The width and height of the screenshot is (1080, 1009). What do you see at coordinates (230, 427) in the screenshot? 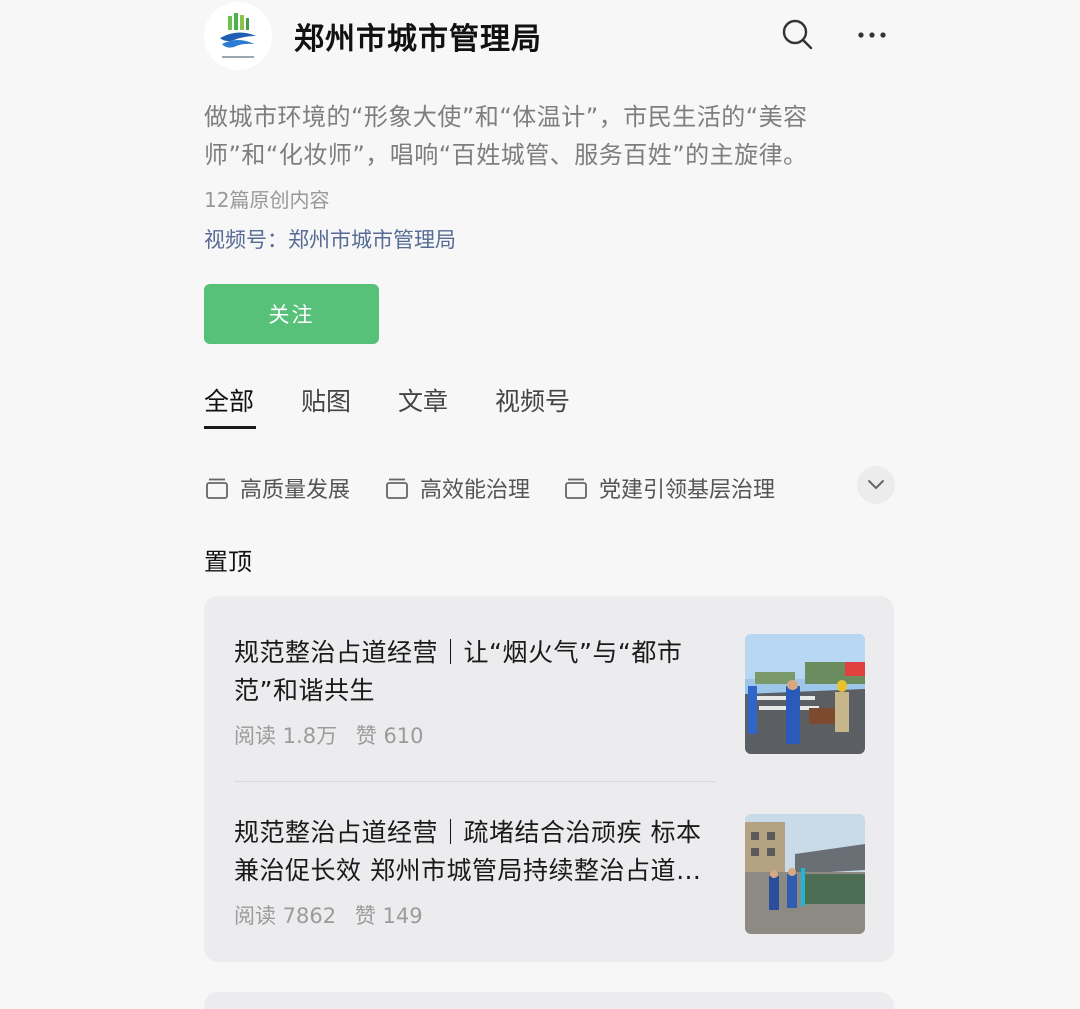
I see `active-tab-indicator` at bounding box center [230, 427].